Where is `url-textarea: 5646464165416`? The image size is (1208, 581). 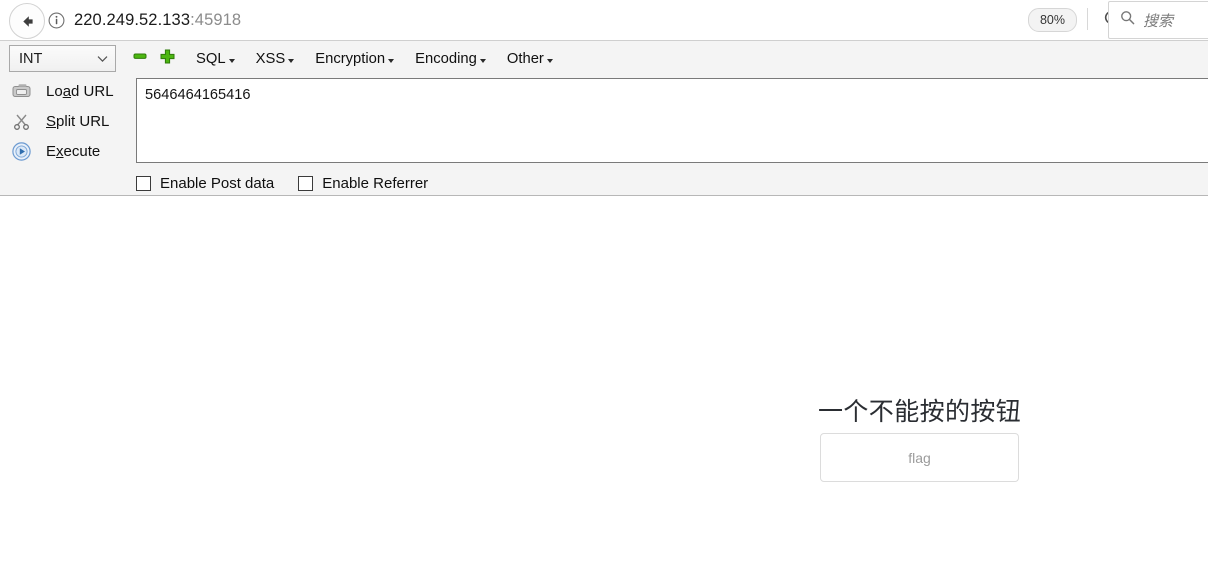 url-textarea: 5646464165416 is located at coordinates (672, 120).